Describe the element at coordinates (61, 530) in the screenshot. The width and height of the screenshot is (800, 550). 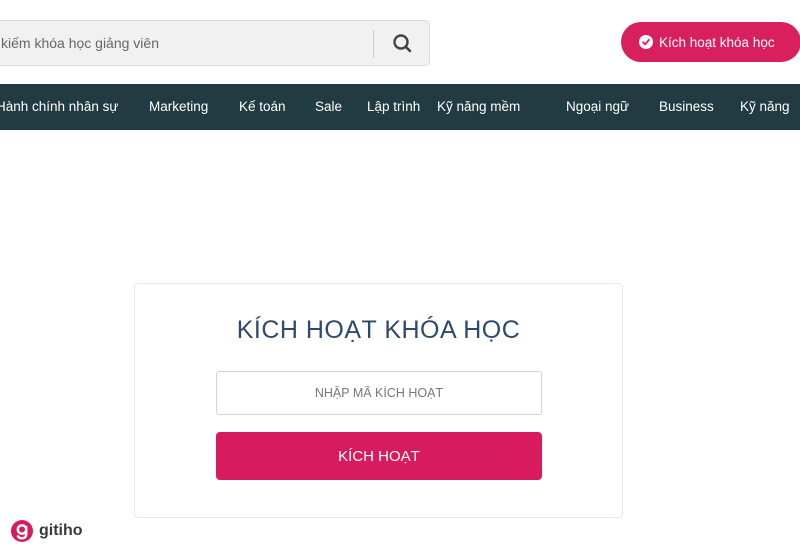
I see `brand-name: gitiho` at that location.